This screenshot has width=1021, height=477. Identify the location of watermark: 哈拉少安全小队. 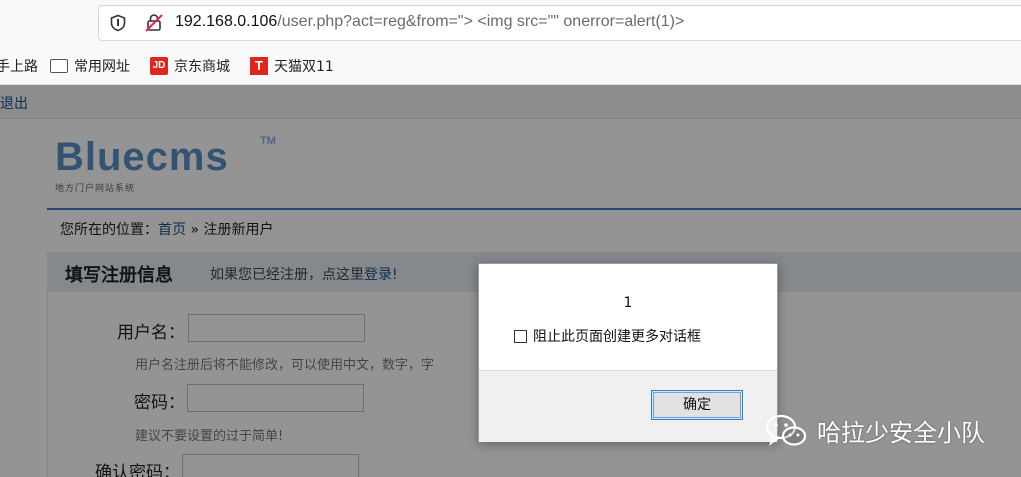
(875, 430).